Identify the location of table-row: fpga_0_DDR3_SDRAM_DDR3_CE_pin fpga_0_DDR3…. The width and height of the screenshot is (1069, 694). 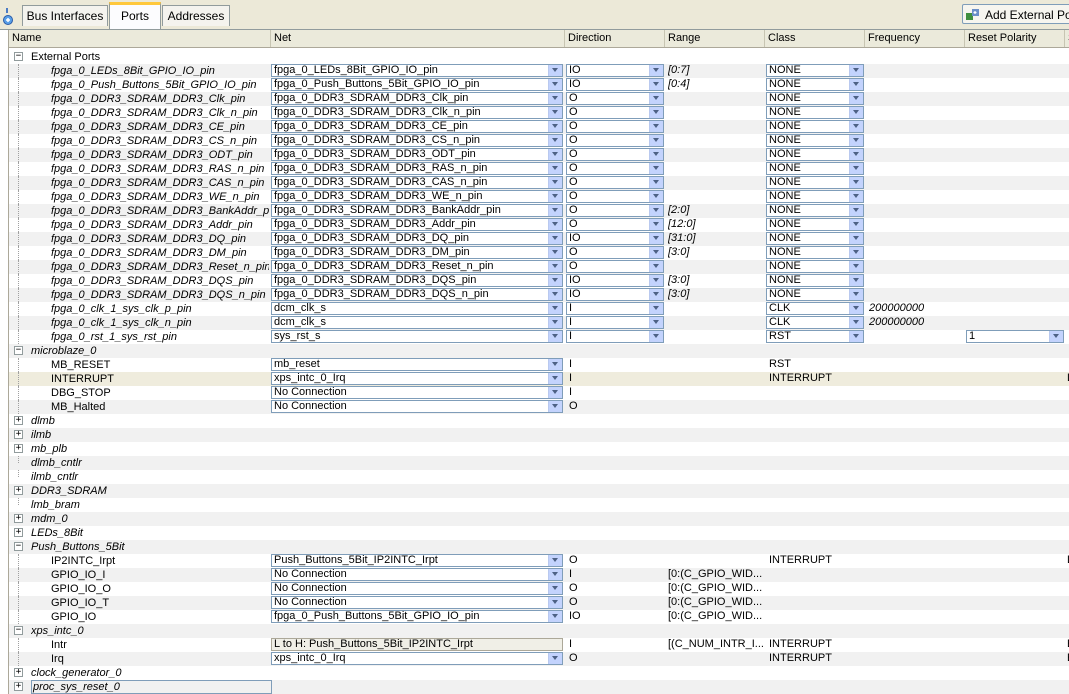
(539, 127).